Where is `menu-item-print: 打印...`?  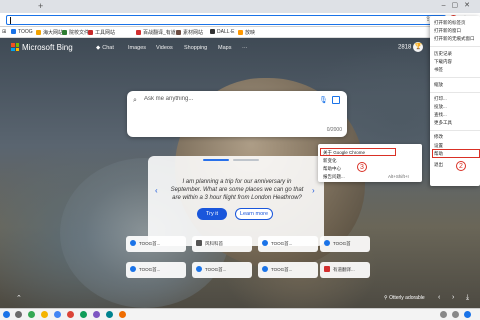
menu-item-print: 打印... is located at coordinates (440, 99).